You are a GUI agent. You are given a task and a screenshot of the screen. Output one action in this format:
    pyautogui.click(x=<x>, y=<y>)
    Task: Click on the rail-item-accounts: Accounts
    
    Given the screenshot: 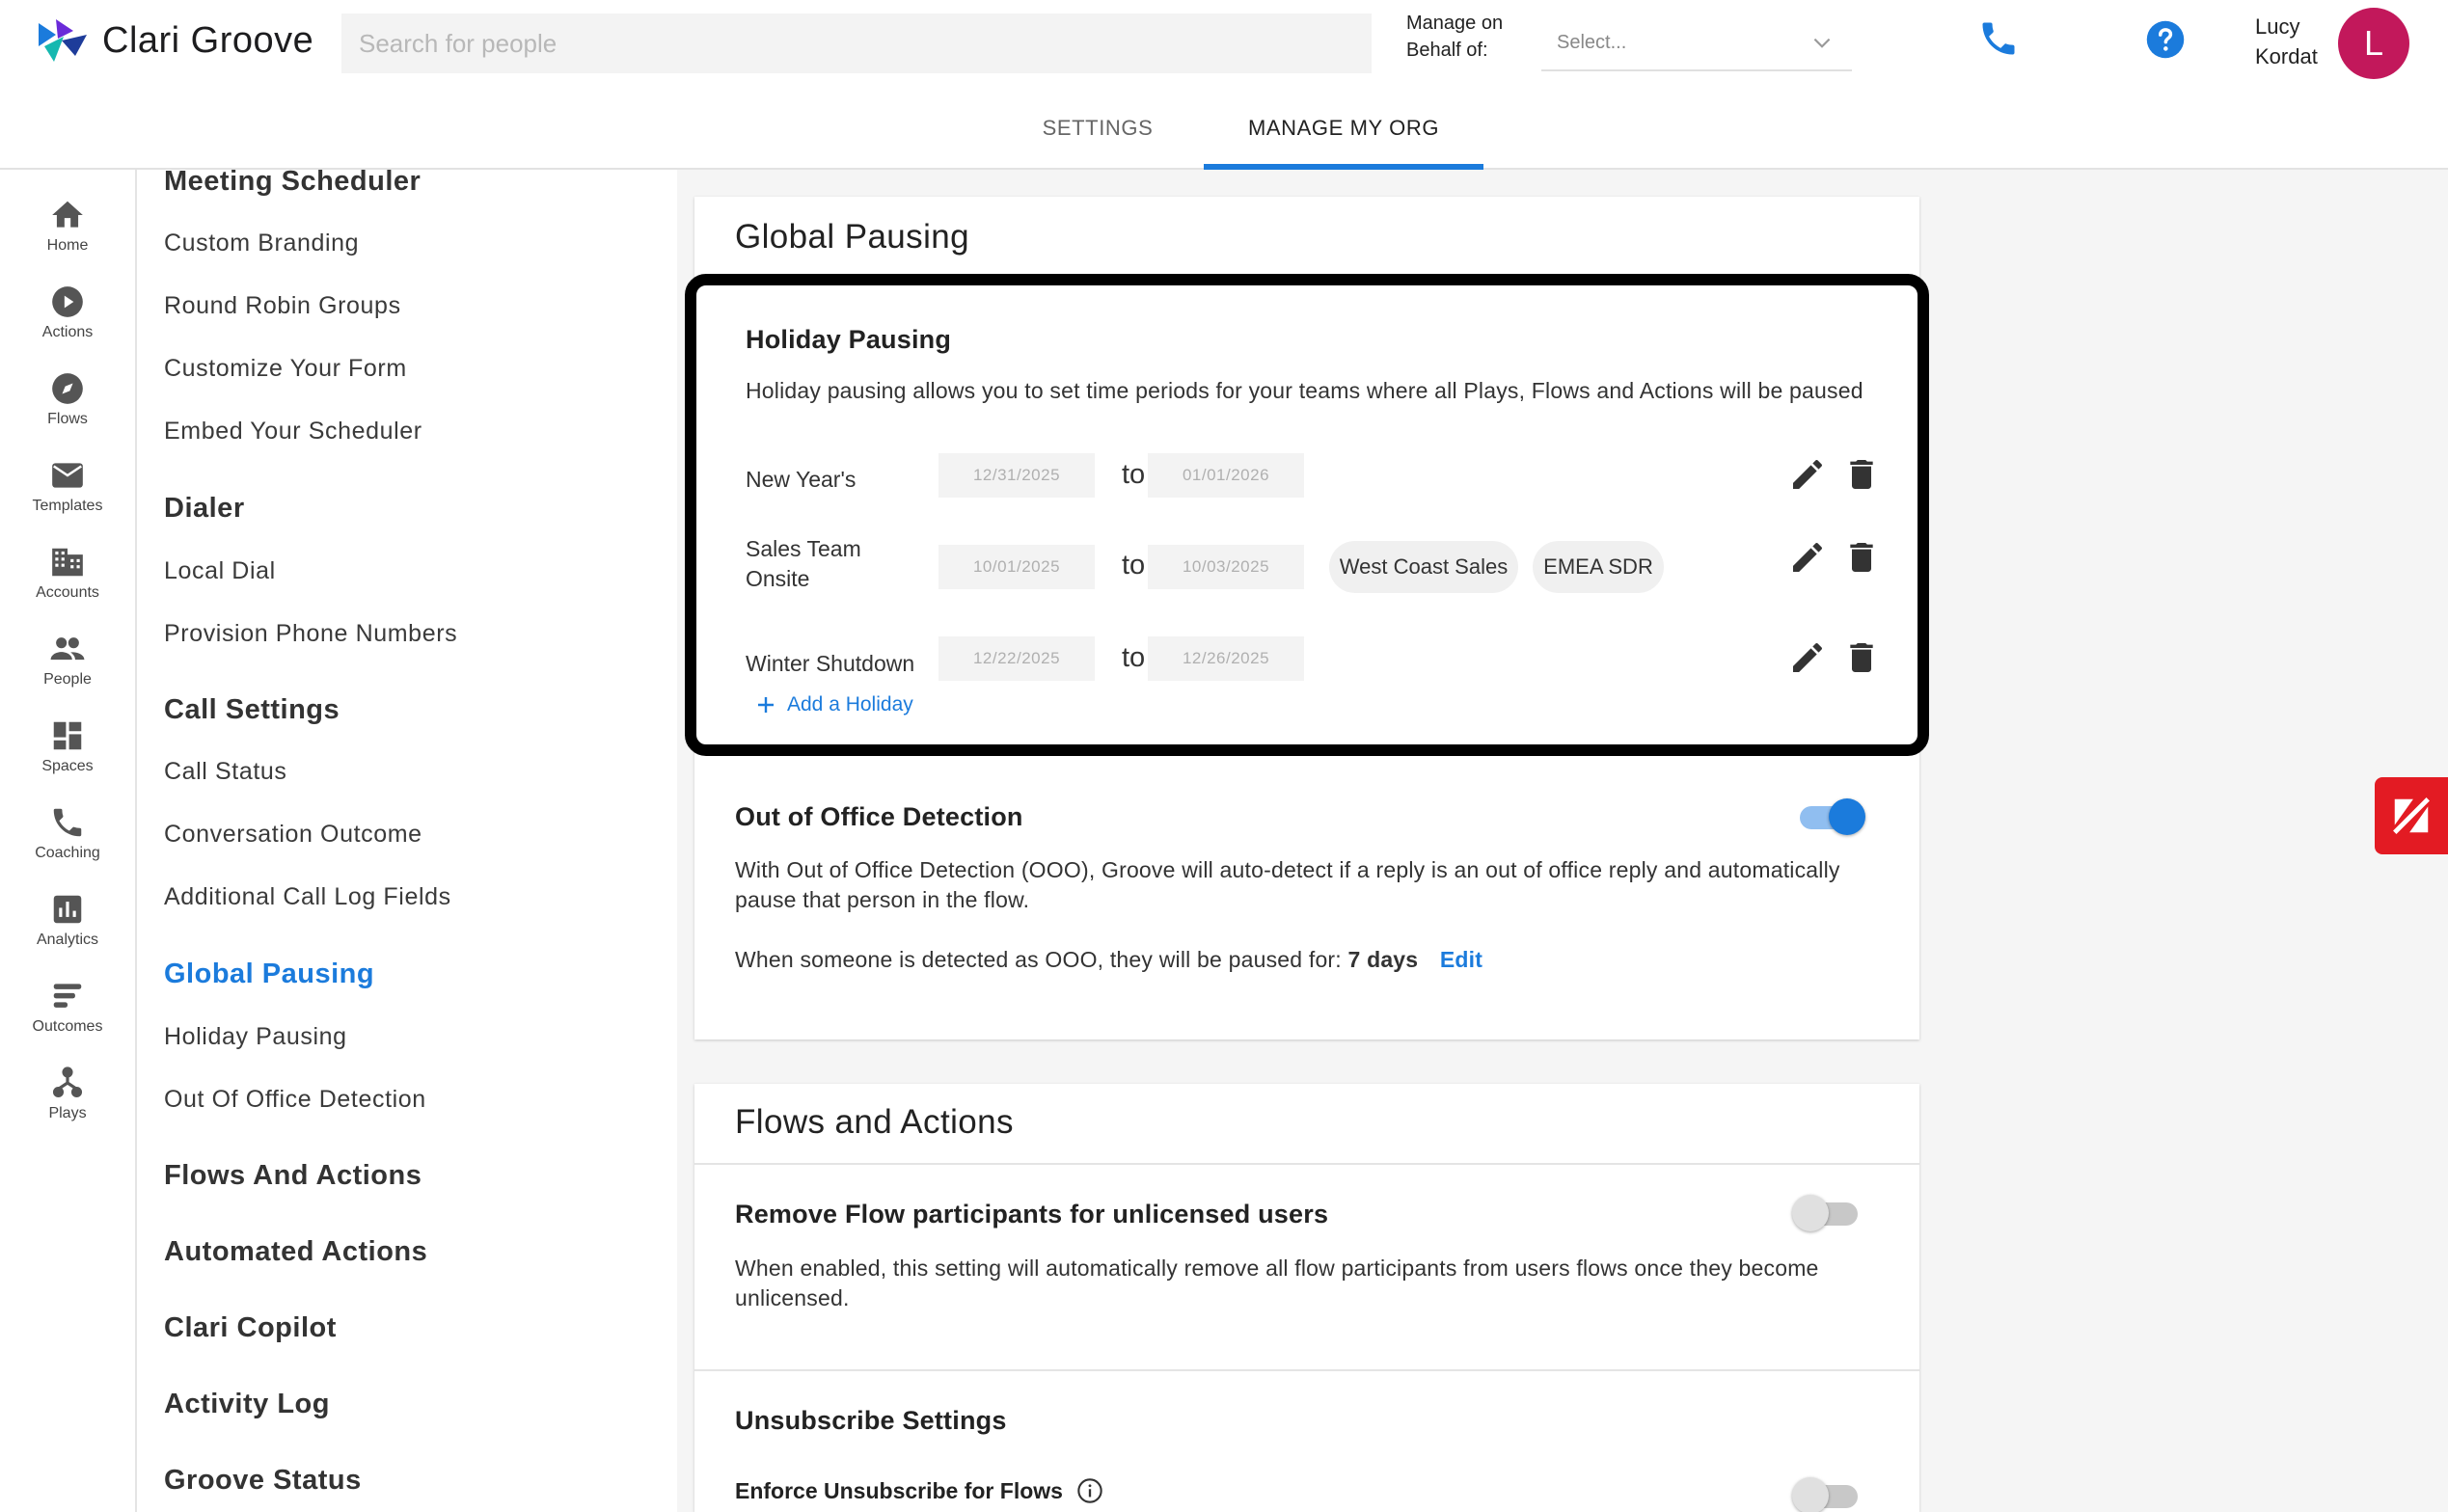 What is the action you would take?
    pyautogui.click(x=67, y=573)
    